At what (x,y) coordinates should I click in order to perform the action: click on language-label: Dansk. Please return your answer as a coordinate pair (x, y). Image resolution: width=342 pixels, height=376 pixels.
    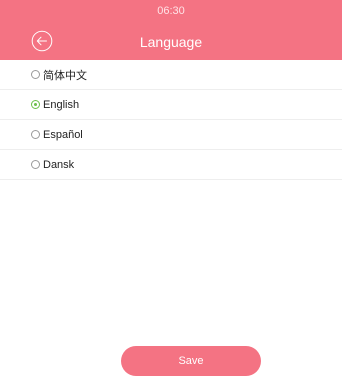
    Looking at the image, I should click on (59, 164).